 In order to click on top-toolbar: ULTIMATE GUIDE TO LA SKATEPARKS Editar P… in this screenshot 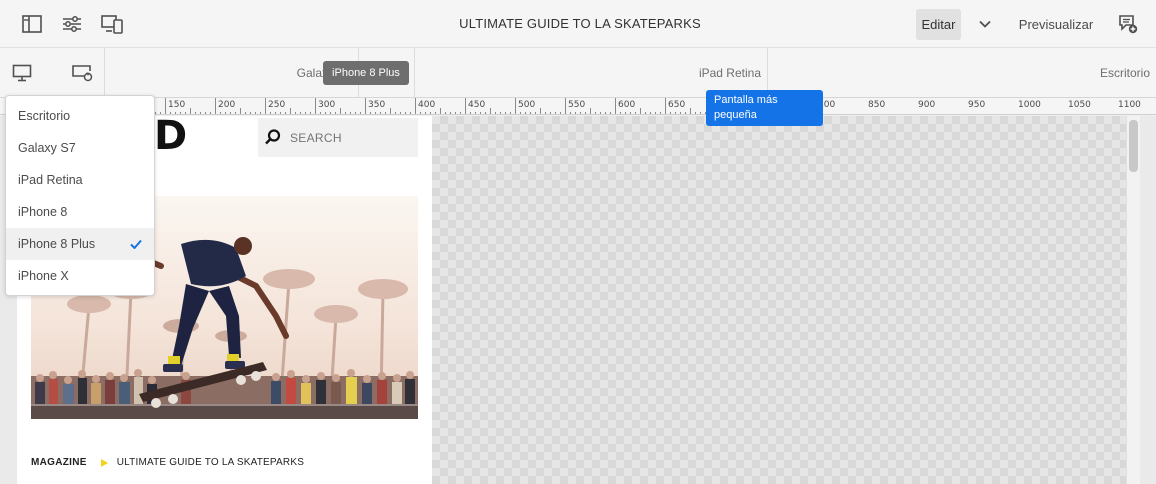, I will do `click(578, 24)`.